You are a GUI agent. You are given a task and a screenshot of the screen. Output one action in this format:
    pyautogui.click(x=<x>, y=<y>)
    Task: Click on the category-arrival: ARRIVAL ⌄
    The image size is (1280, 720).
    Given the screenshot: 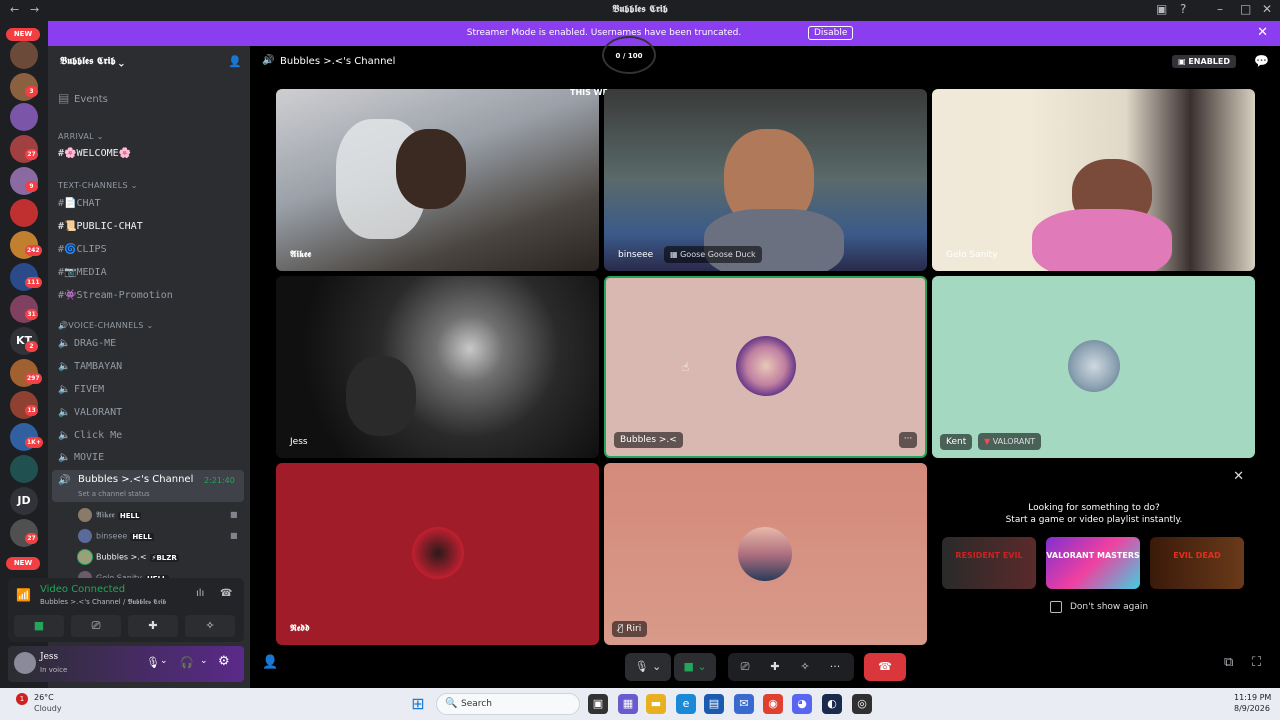 What is the action you would take?
    pyautogui.click(x=81, y=136)
    